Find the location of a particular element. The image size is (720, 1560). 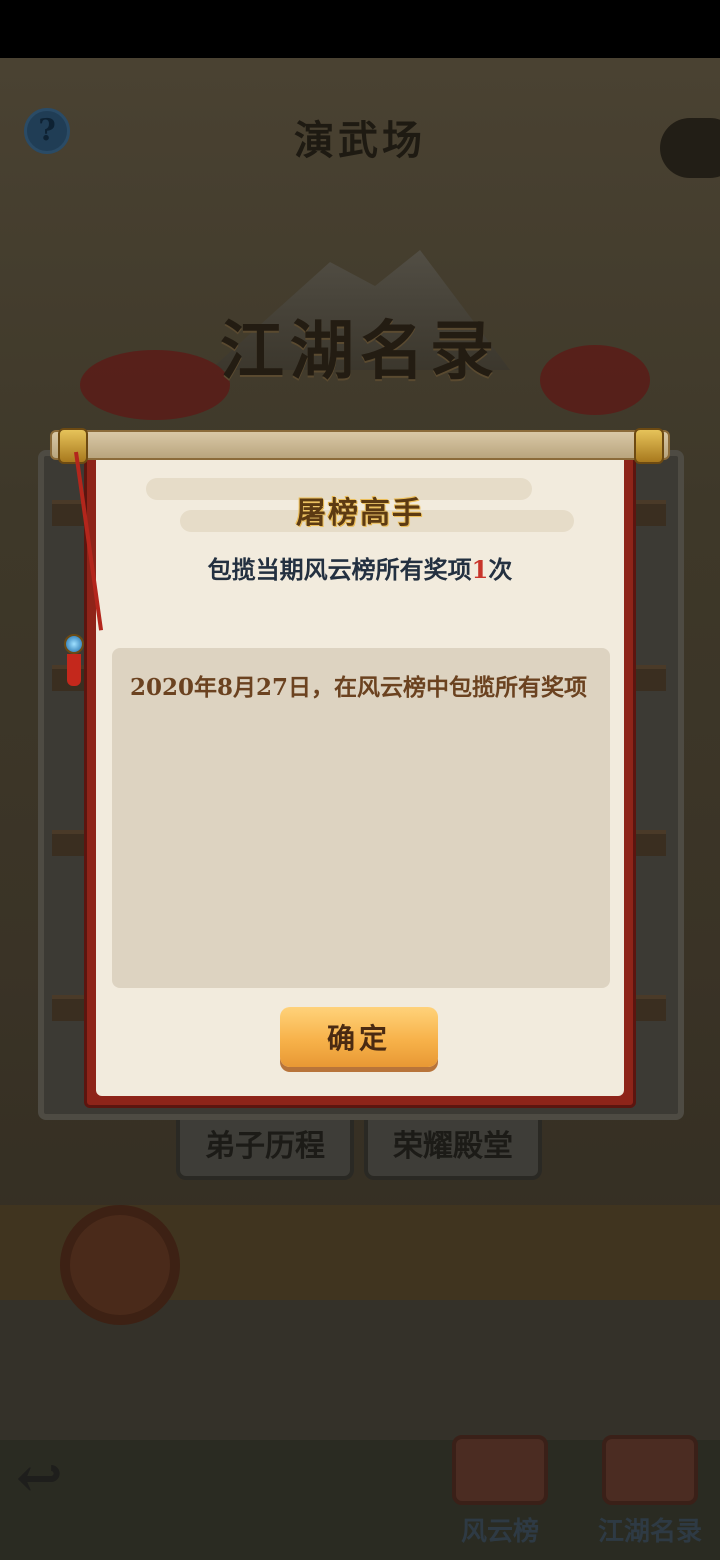

book-icon is located at coordinates (650, 1470).